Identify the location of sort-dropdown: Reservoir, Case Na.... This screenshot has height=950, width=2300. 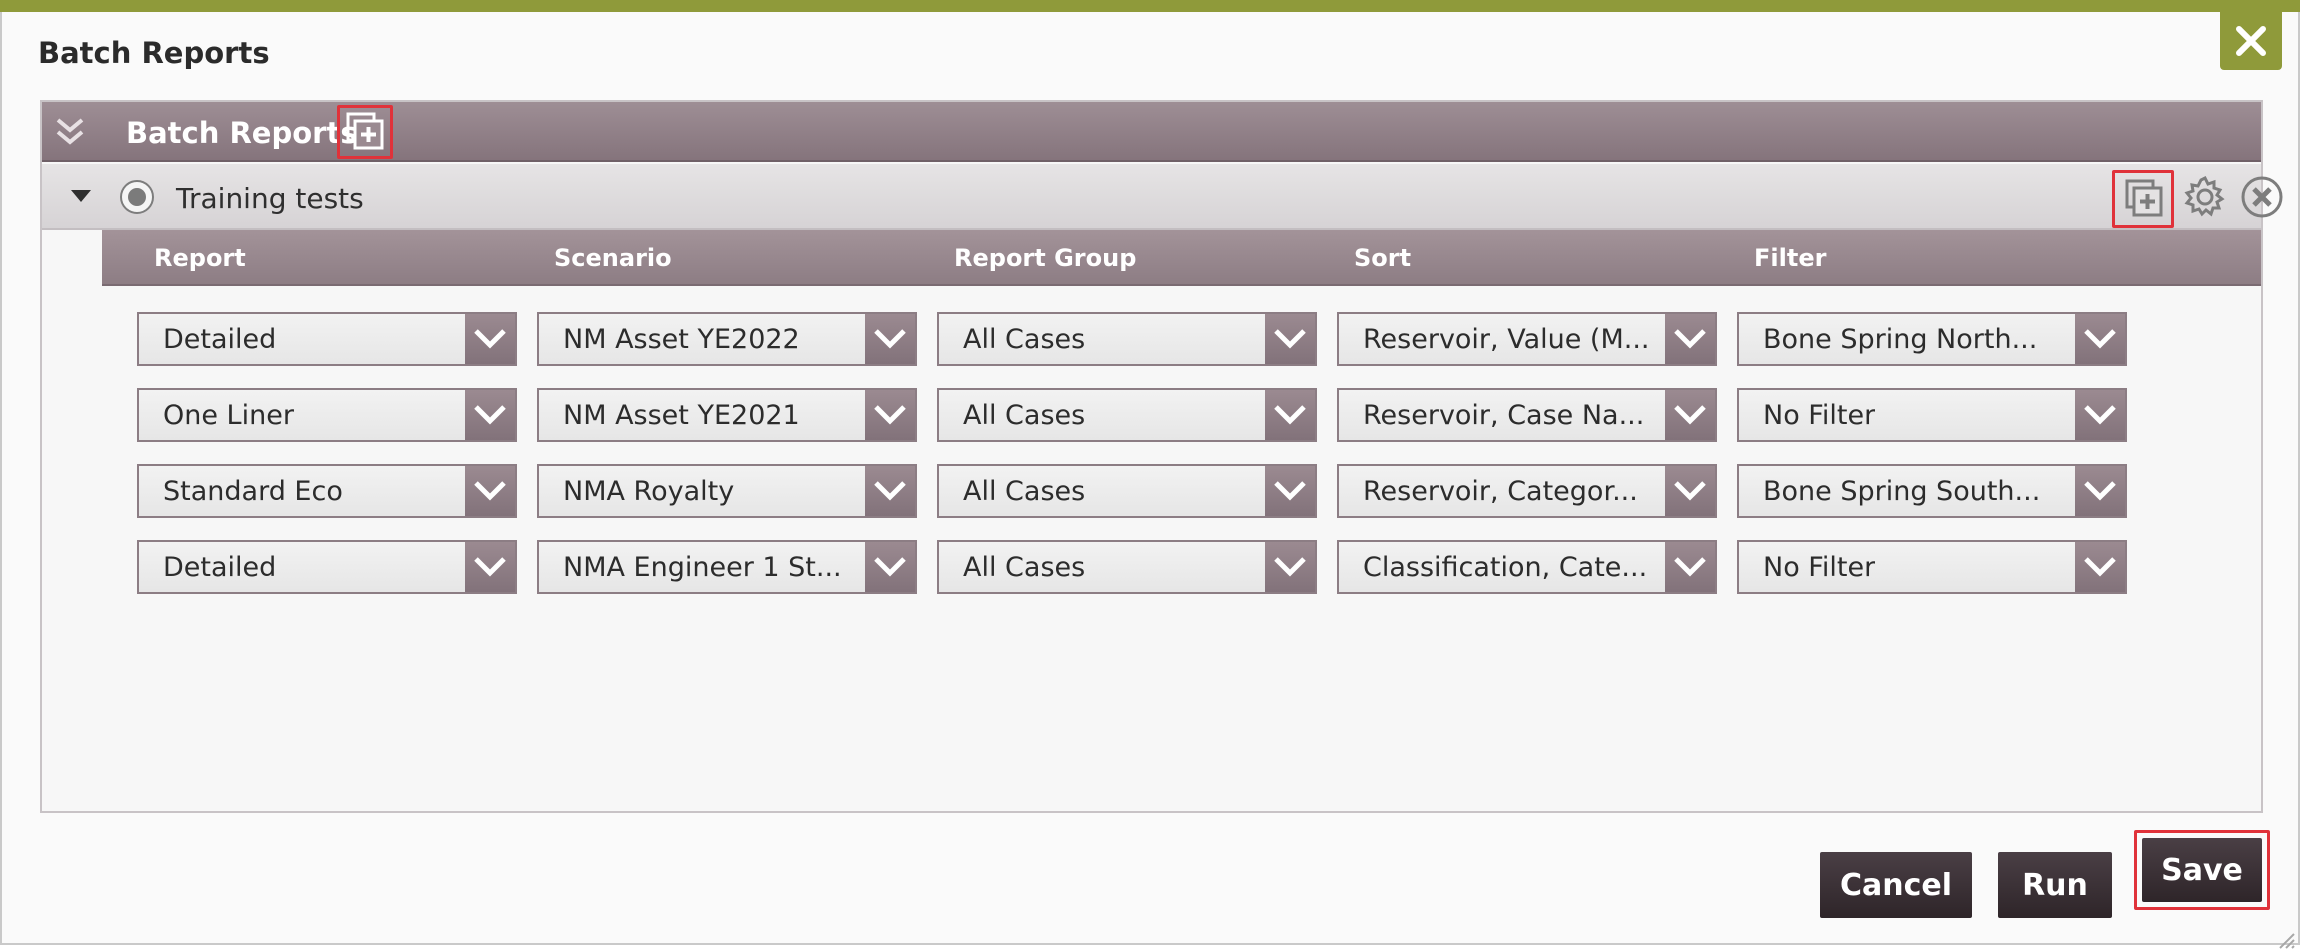
(1527, 415).